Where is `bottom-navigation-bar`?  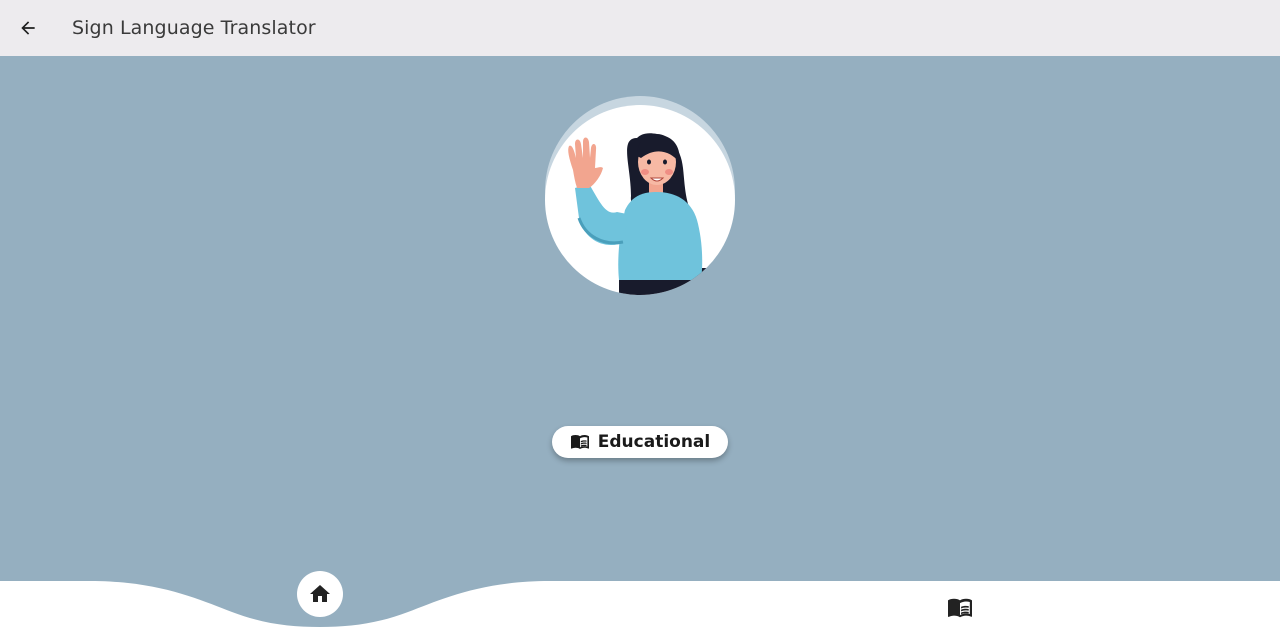 bottom-navigation-bar is located at coordinates (640, 611).